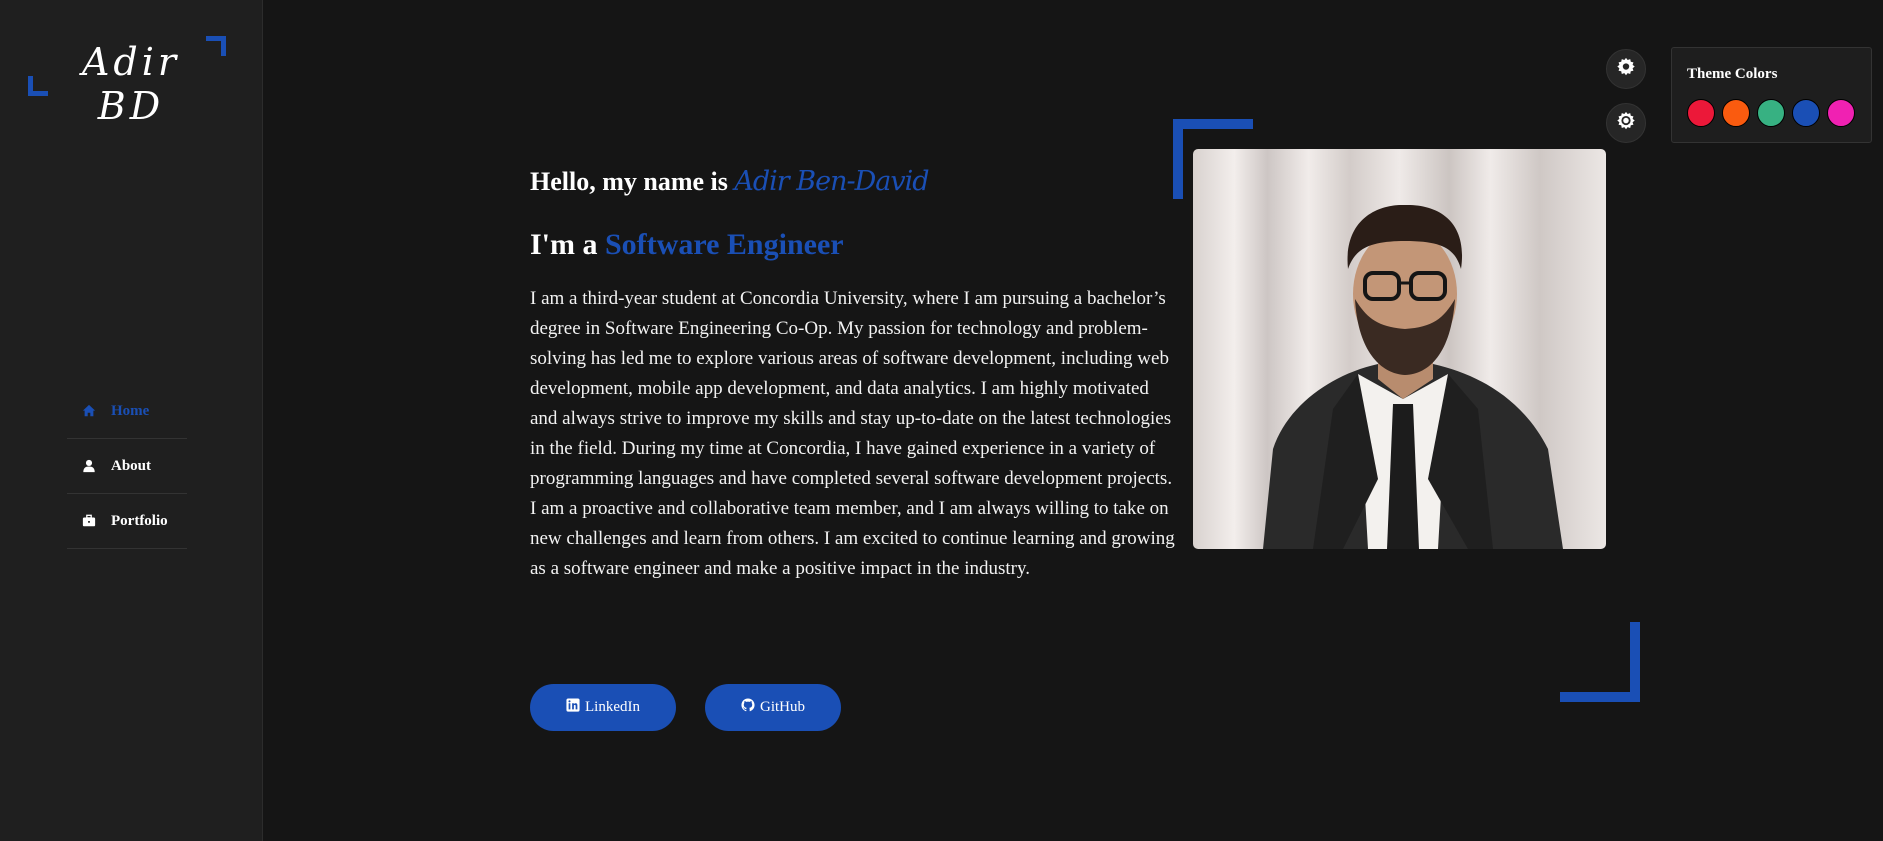 The height and width of the screenshot is (841, 1883). I want to click on color-swatch-pink, so click(1841, 113).